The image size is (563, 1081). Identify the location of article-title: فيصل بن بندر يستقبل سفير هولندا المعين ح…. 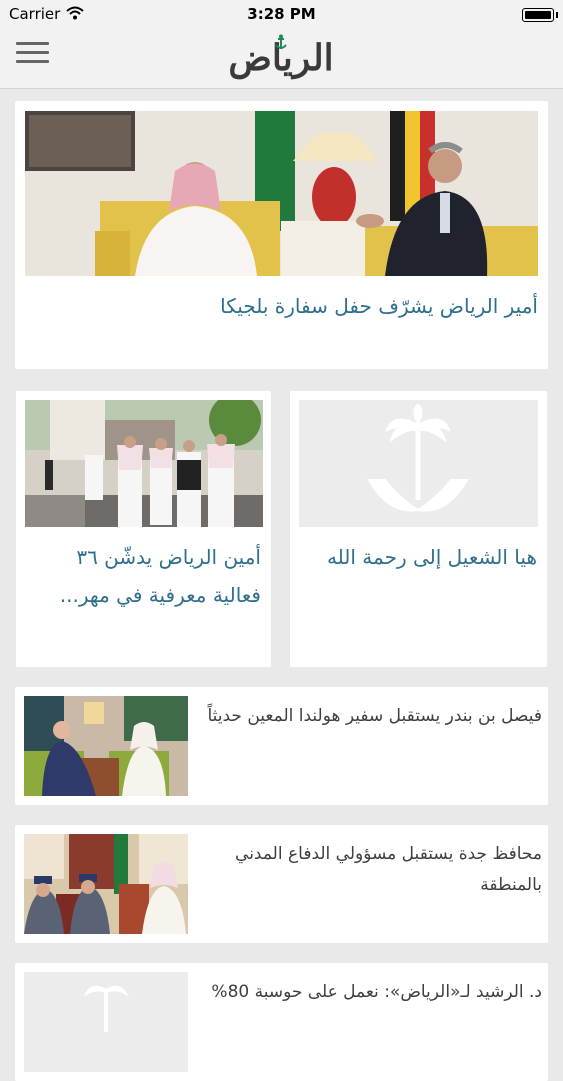
(374, 716).